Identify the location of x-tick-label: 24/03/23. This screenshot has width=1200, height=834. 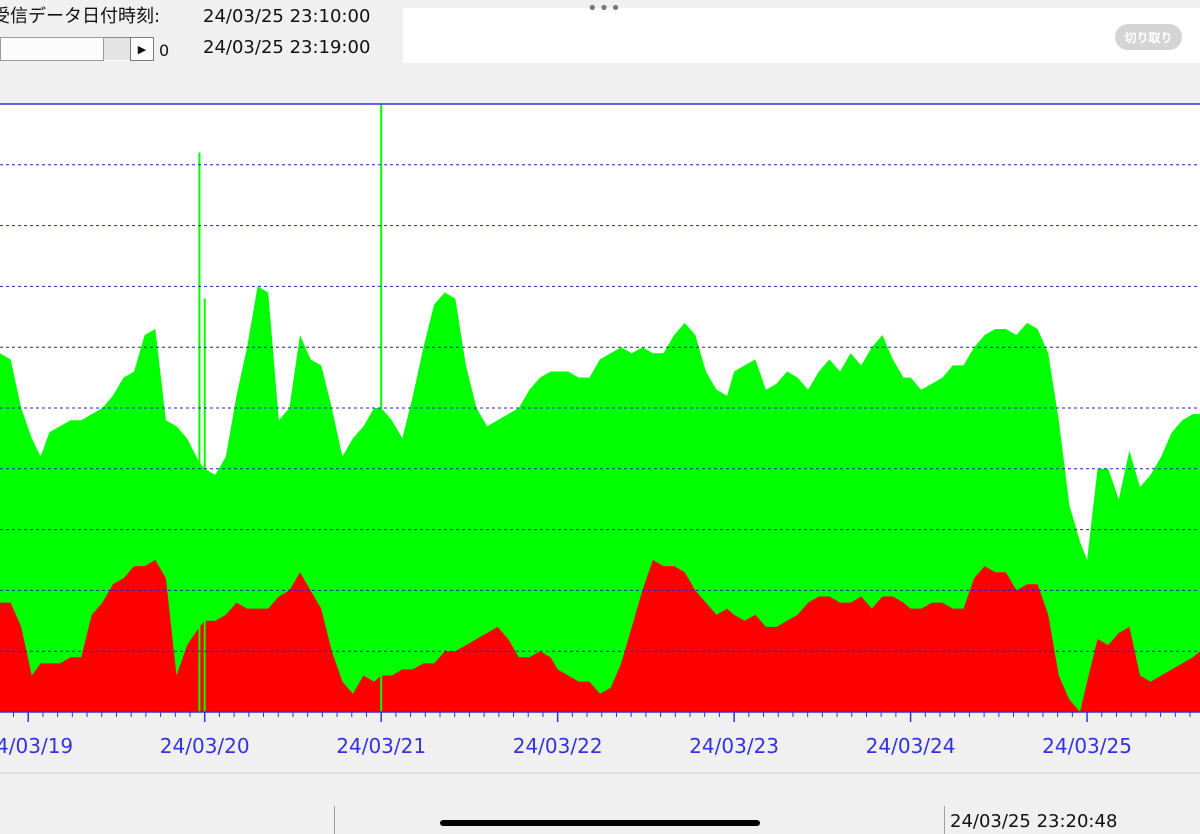
(734, 746).